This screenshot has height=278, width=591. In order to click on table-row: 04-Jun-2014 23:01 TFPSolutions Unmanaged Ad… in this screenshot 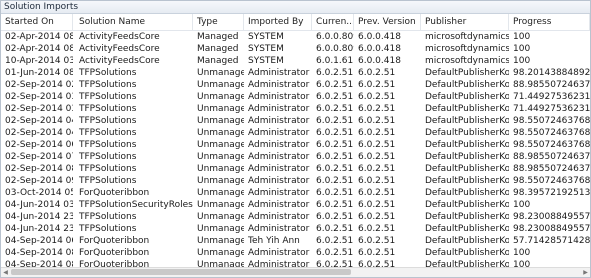, I will do `click(295, 217)`.